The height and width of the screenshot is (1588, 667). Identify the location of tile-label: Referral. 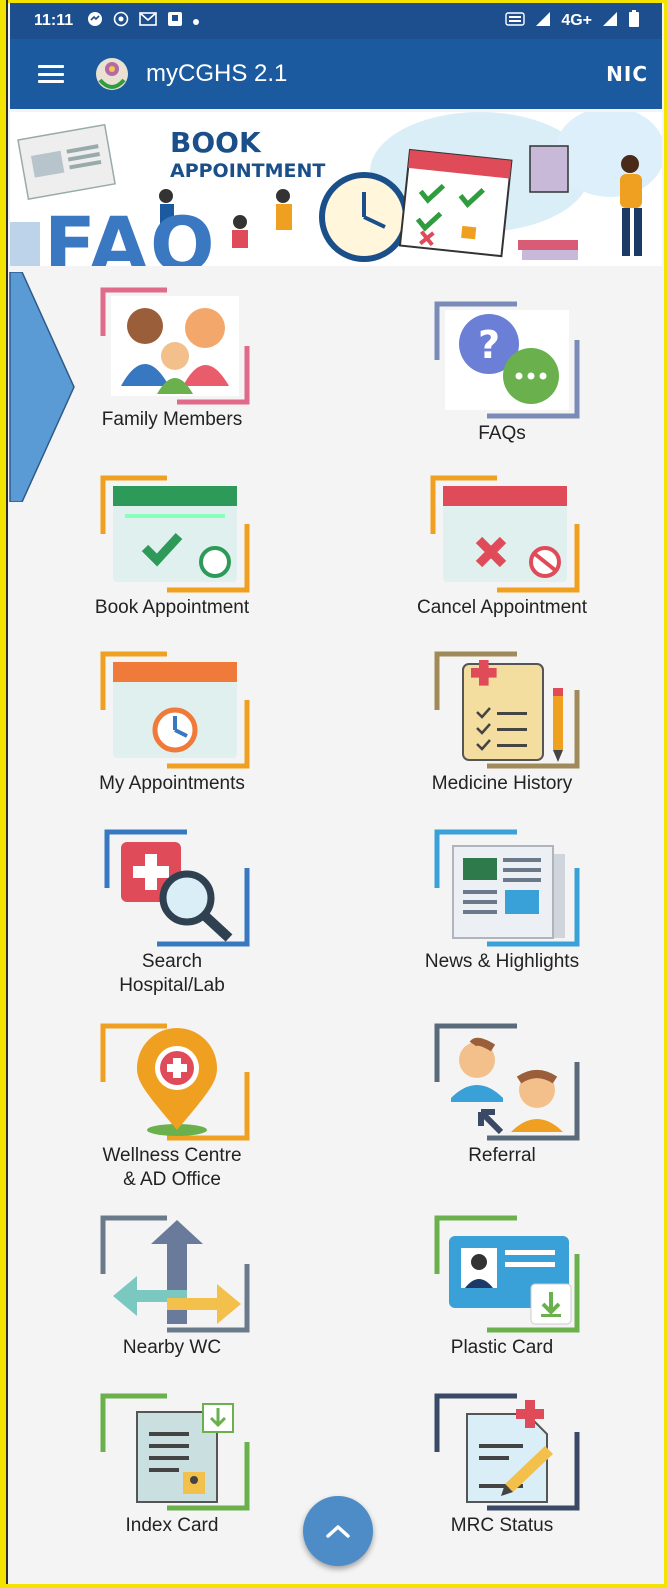
(502, 1155).